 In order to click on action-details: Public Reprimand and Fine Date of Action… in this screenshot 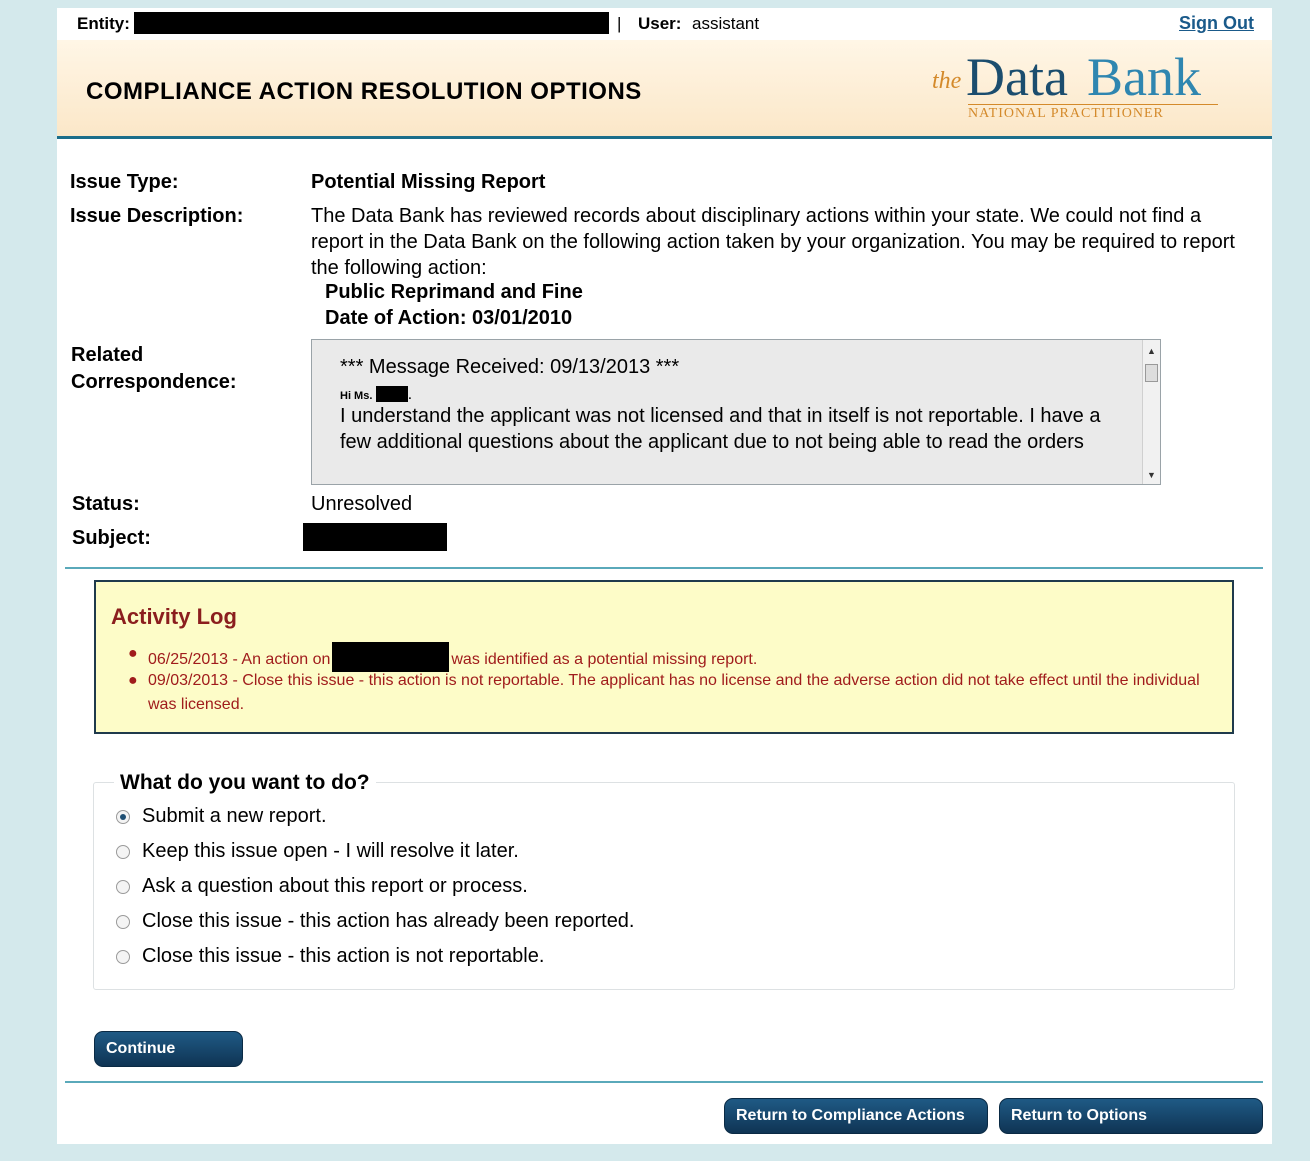, I will do `click(454, 305)`.